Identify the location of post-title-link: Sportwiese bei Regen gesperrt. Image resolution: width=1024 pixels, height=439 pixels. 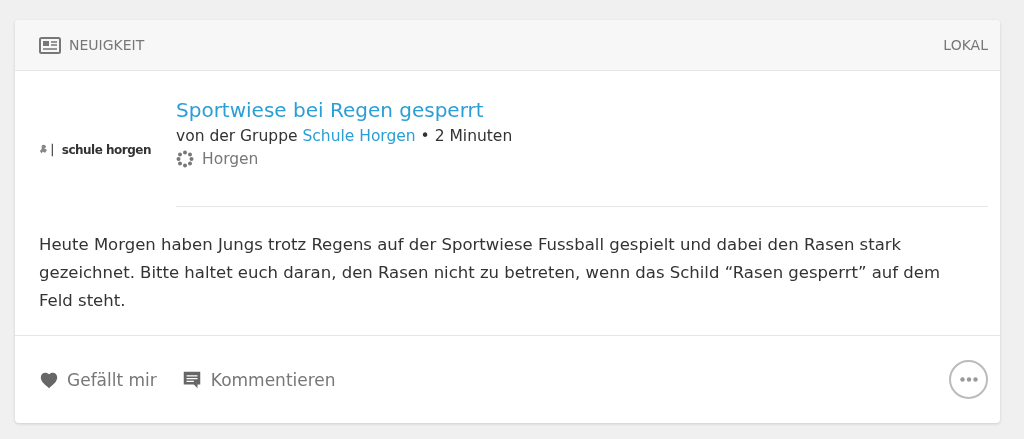
(330, 110).